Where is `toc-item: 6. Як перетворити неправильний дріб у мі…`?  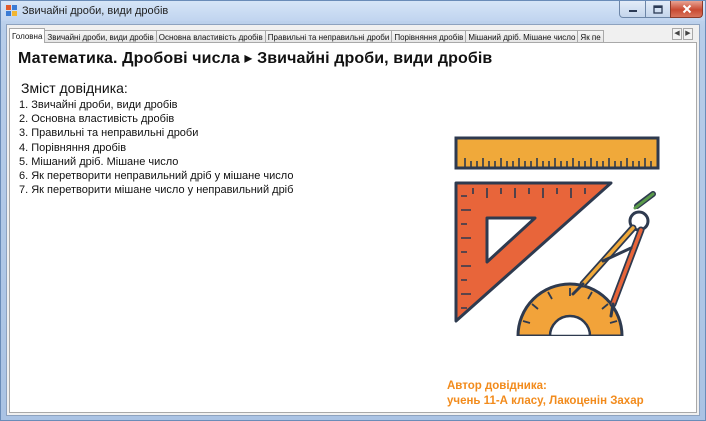 toc-item: 6. Як перетворити неправильний дріб у мі… is located at coordinates (156, 176).